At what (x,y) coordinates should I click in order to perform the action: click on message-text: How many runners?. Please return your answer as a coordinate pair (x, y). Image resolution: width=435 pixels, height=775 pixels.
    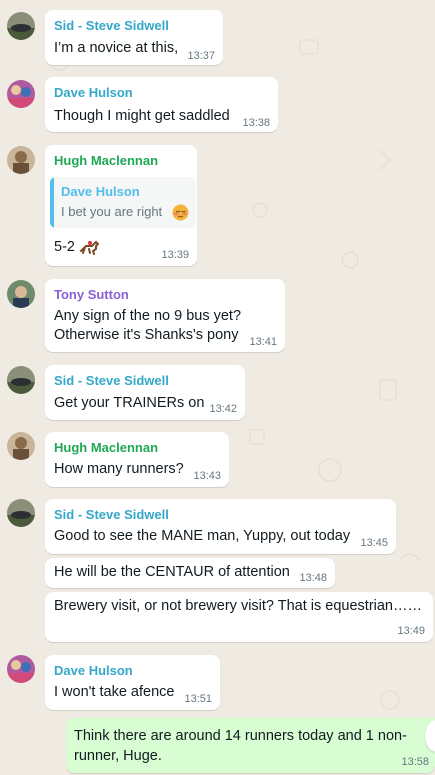
    Looking at the image, I should click on (119, 469).